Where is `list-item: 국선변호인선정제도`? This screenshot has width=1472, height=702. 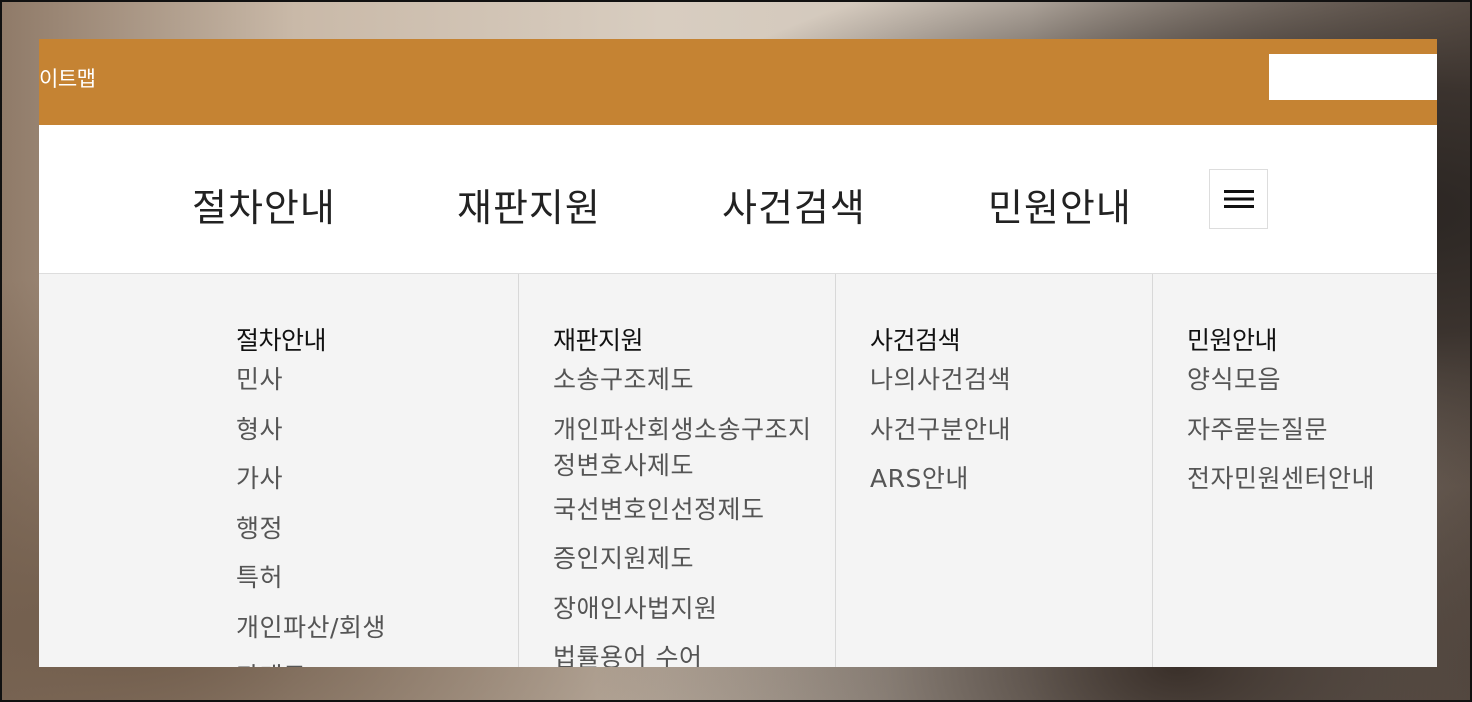
list-item: 국선변호인선정제도 is located at coordinates (683, 510).